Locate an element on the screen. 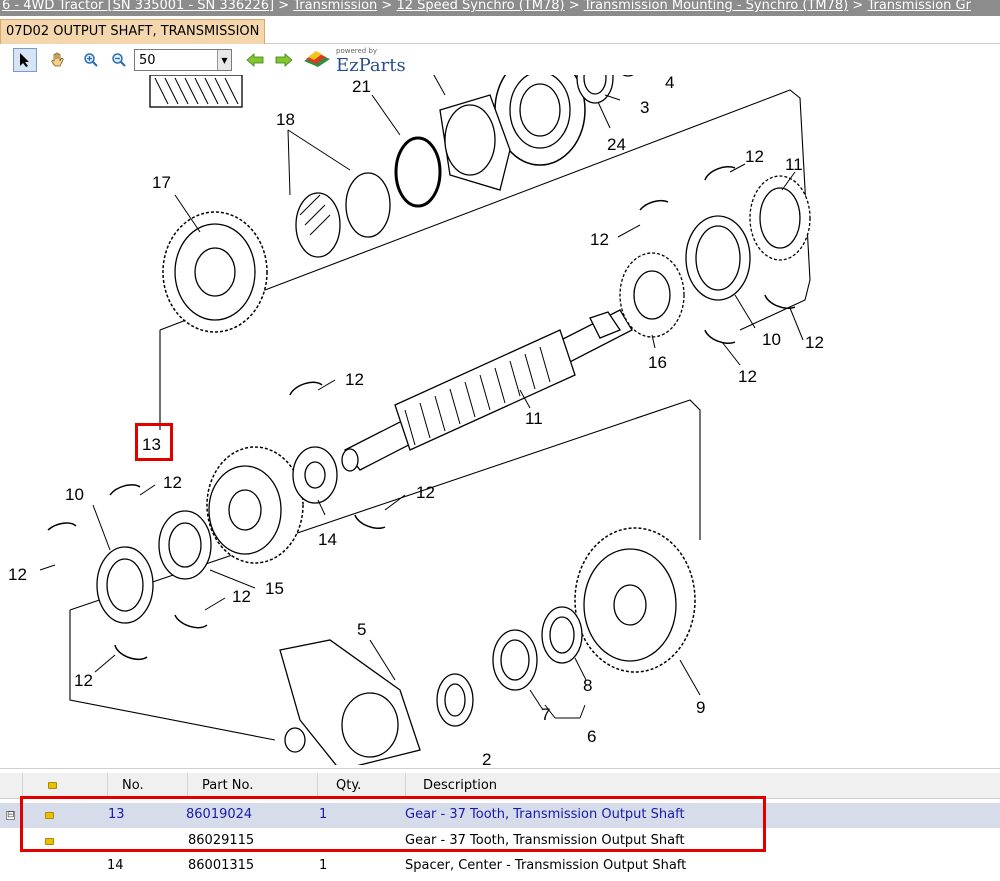 This screenshot has width=1000, height=881. zoom-level-select: ▼ is located at coordinates (183, 60).